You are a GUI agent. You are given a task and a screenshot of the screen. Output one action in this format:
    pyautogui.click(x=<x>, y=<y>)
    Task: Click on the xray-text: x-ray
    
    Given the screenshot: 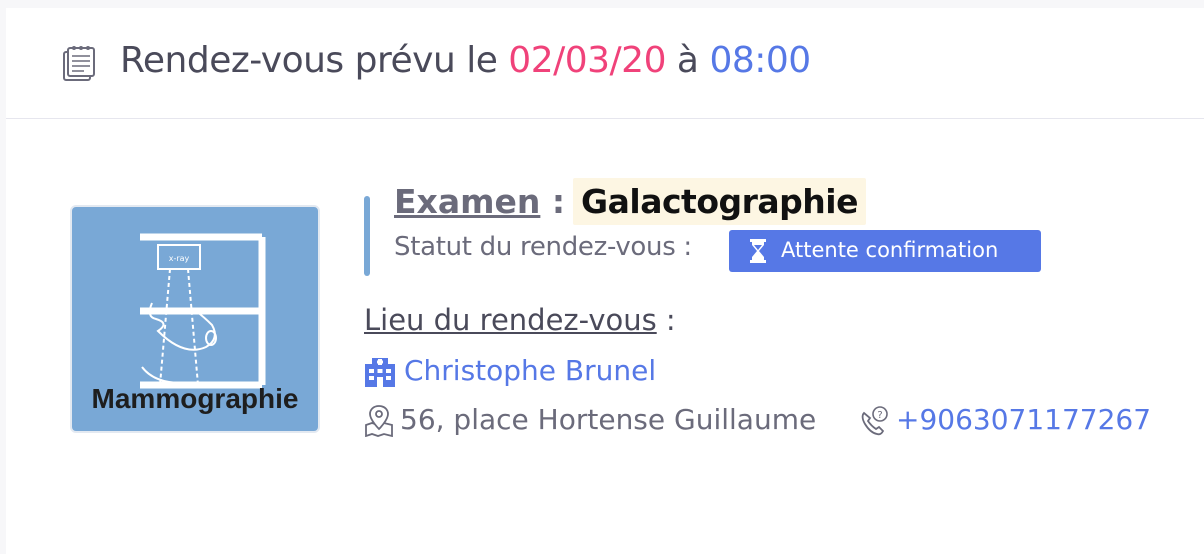 What is the action you would take?
    pyautogui.click(x=179, y=258)
    